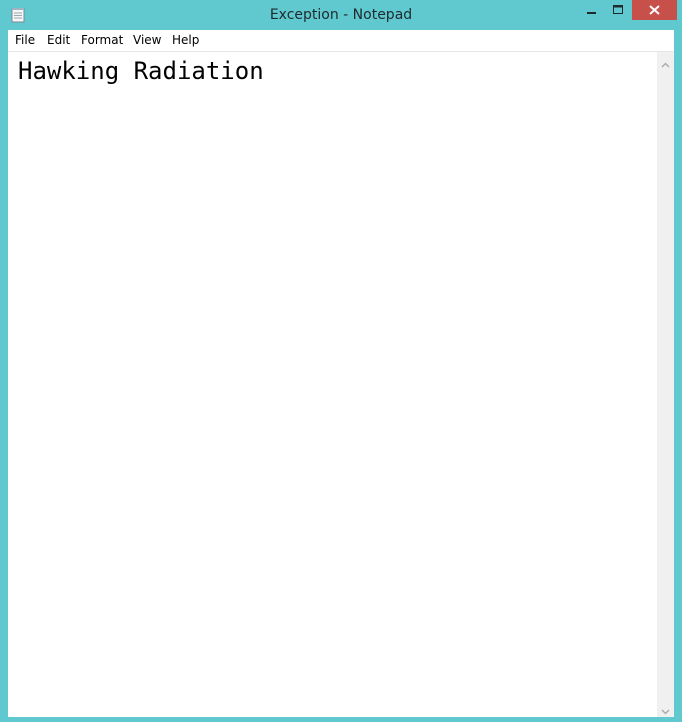 This screenshot has height=722, width=682. What do you see at coordinates (665, 65) in the screenshot?
I see `chevron-up-icon` at bounding box center [665, 65].